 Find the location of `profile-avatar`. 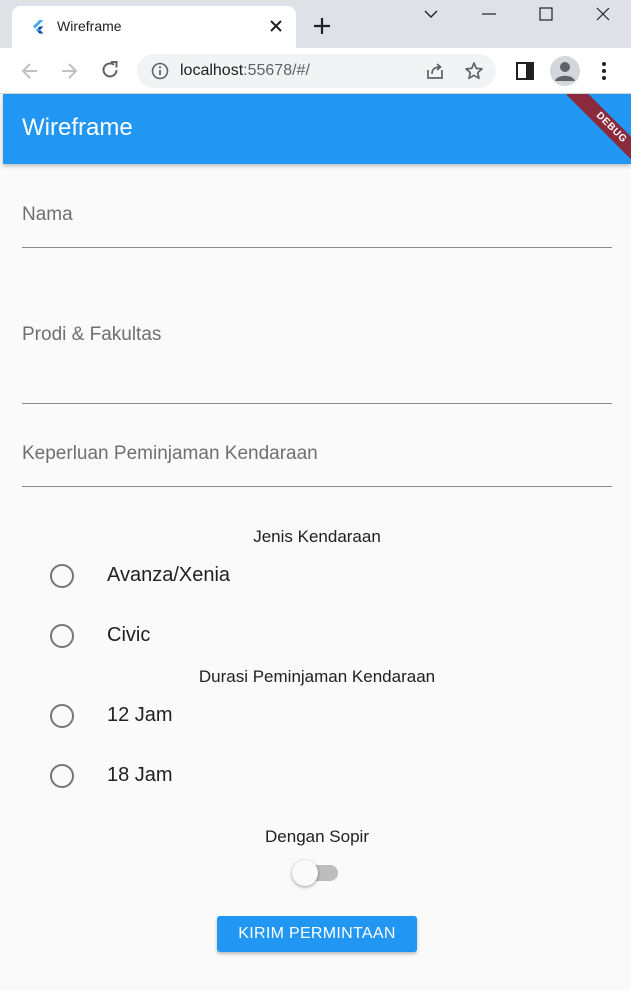

profile-avatar is located at coordinates (565, 71).